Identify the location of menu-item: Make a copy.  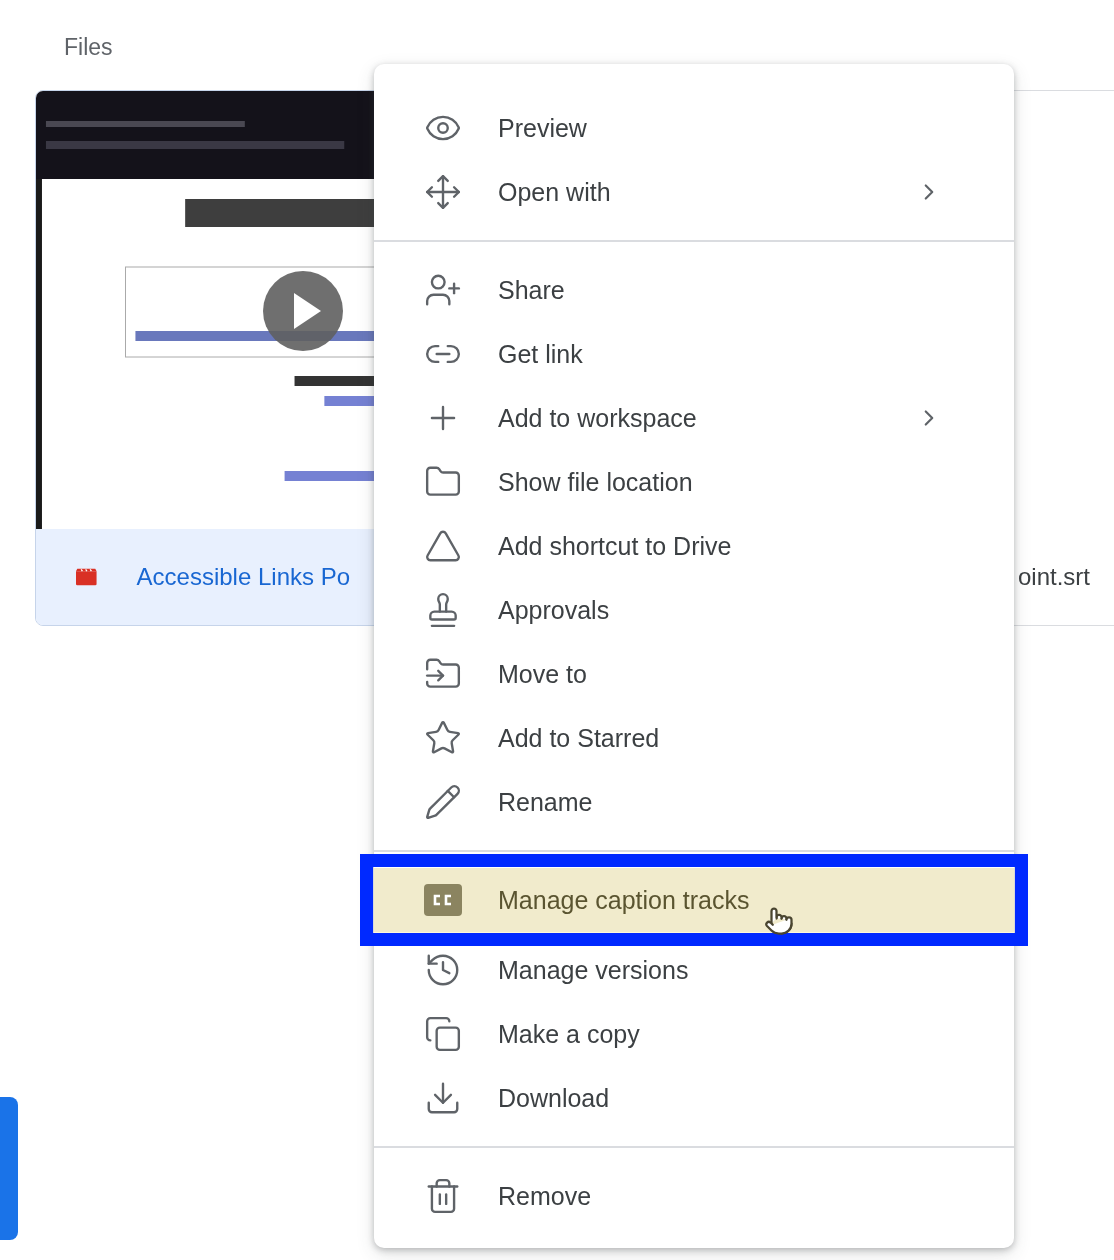
(694, 1034).